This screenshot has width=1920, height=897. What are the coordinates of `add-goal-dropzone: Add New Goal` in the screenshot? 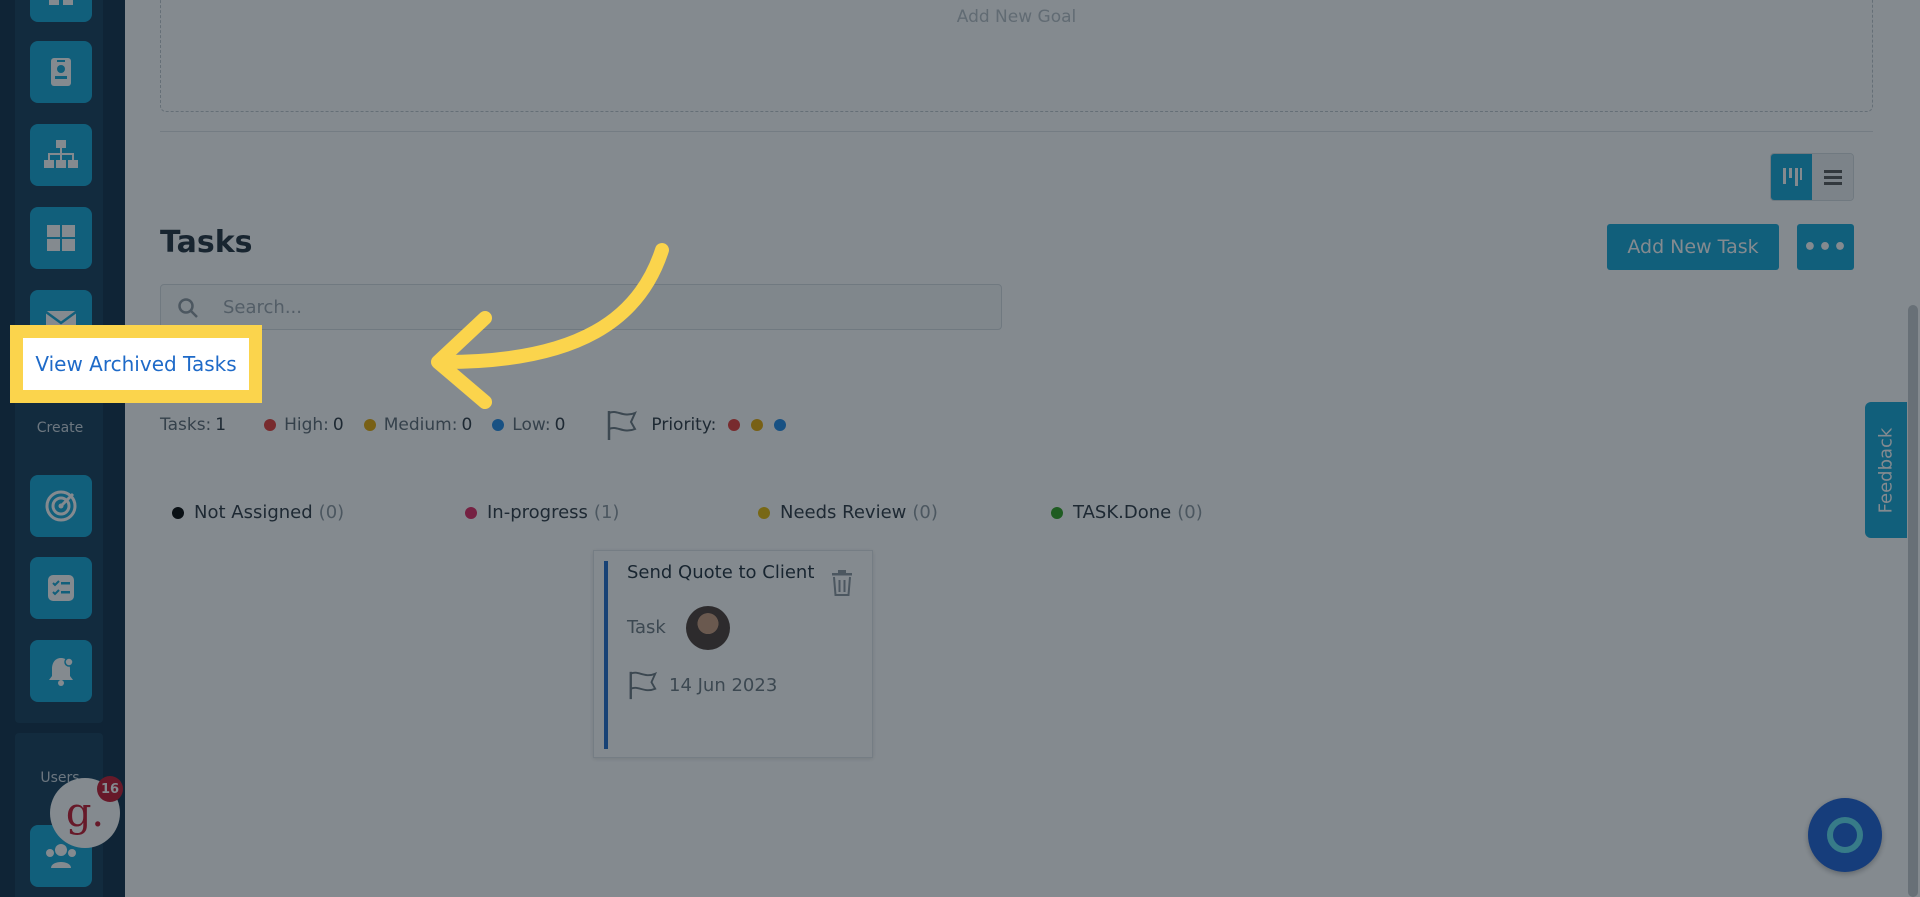 It's located at (1016, 56).